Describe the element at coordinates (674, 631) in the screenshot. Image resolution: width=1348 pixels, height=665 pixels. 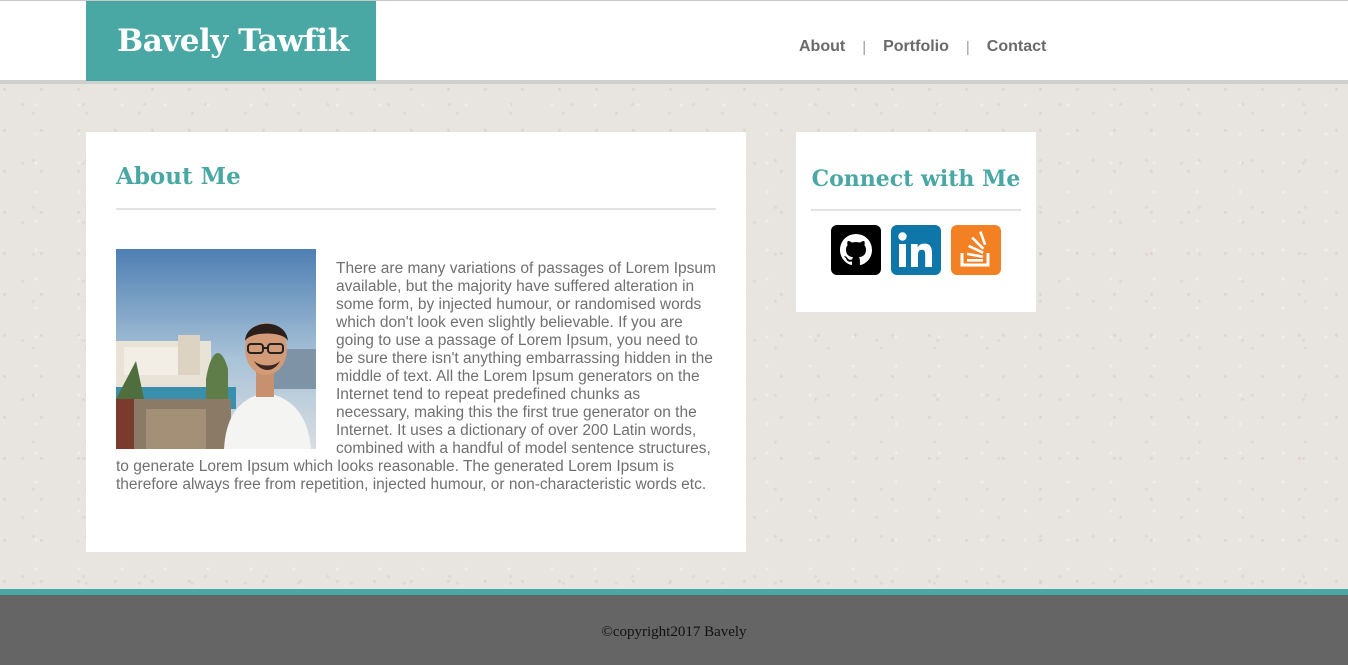
I see `copyright-text: ©copyright2017 Bavely` at that location.